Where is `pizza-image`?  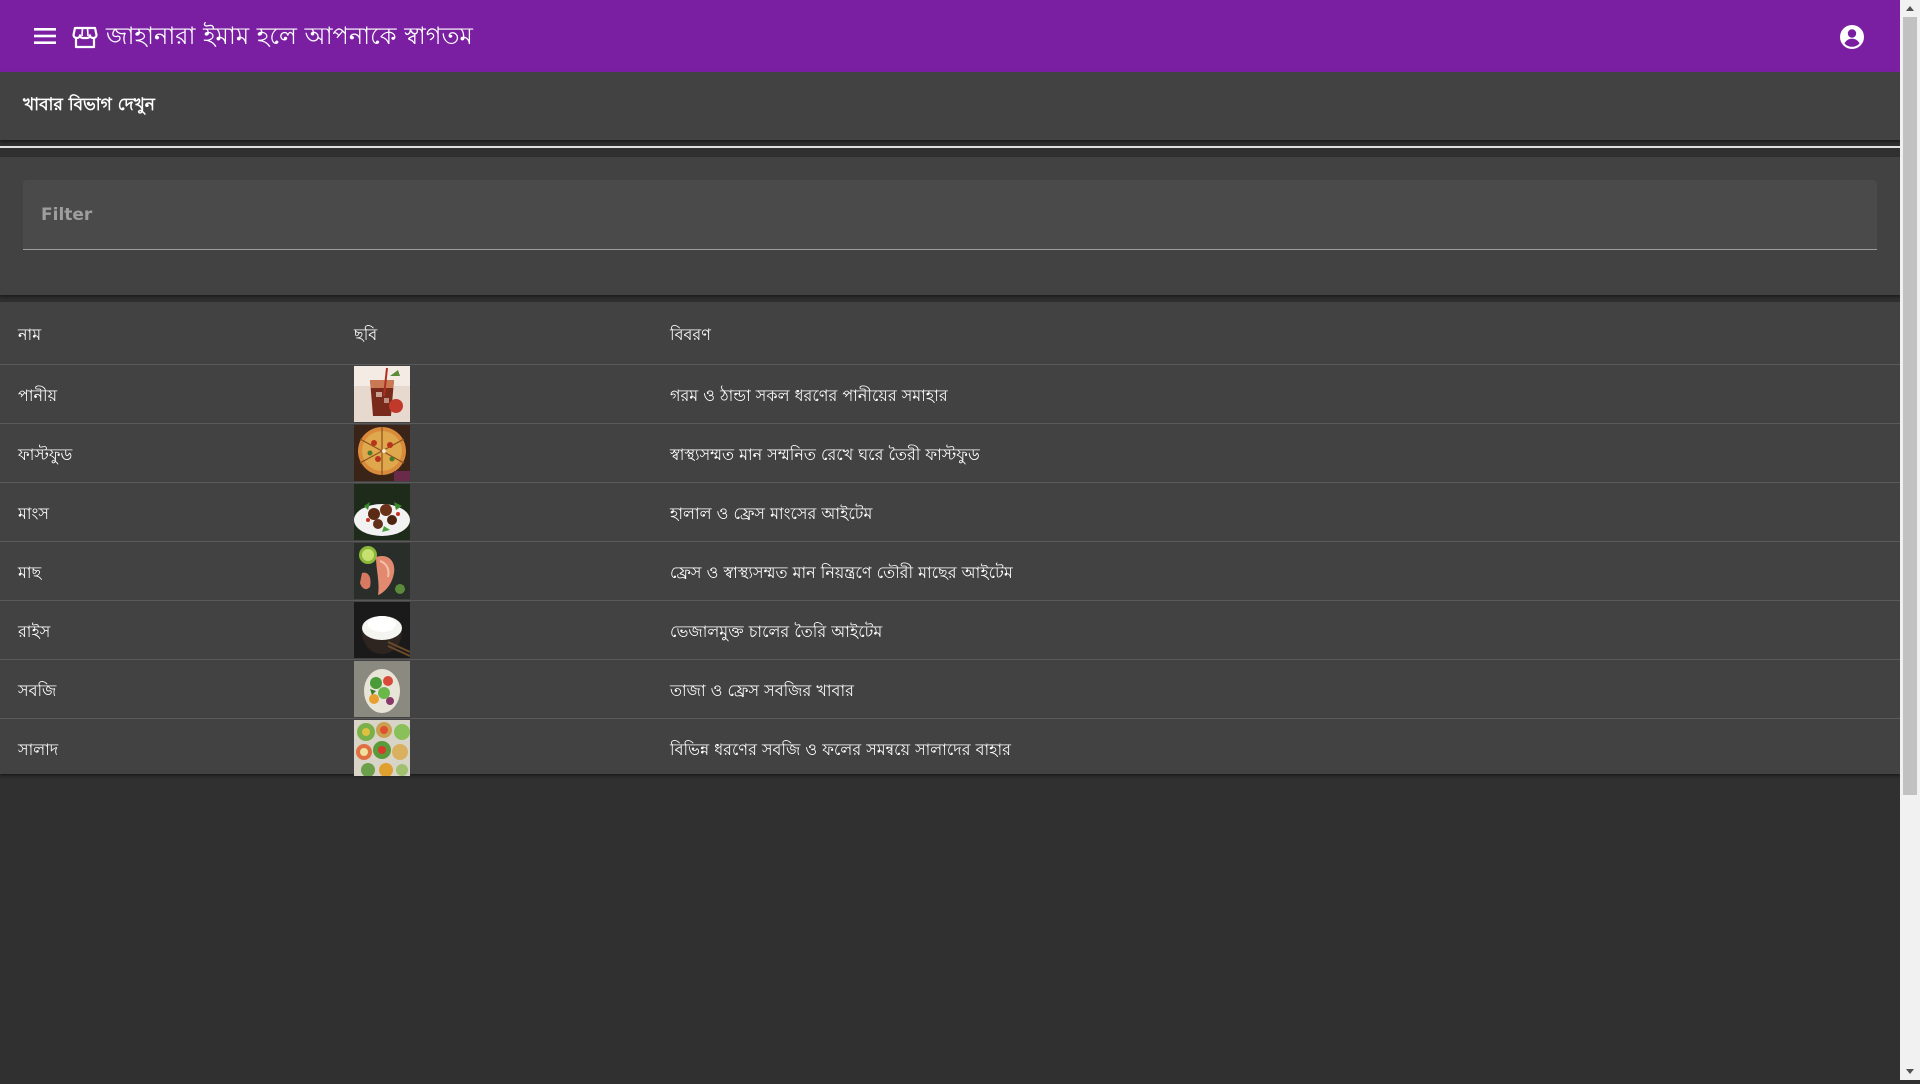
pizza-image is located at coordinates (382, 453).